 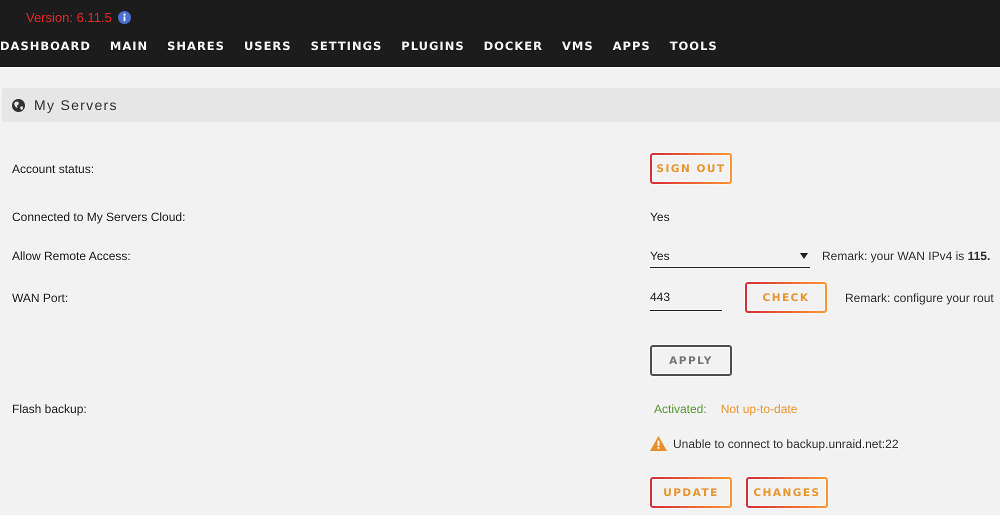 I want to click on nav-tab: USERS, so click(x=268, y=46).